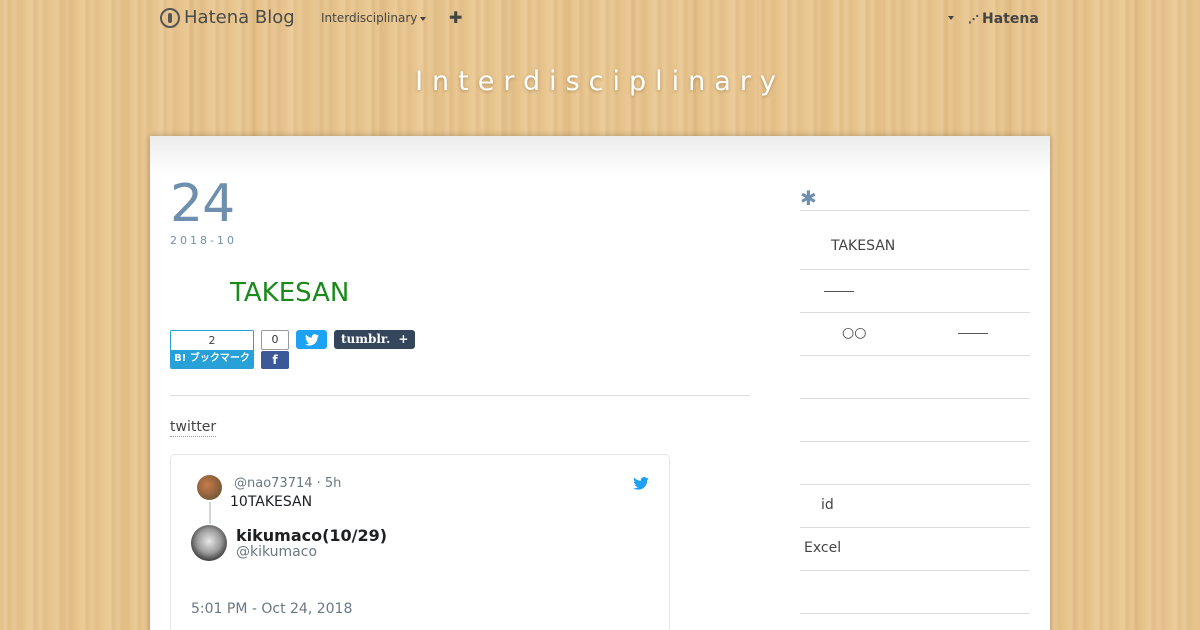 The image size is (1200, 630). I want to click on hatena-logo-icon: ⋰, so click(973, 19).